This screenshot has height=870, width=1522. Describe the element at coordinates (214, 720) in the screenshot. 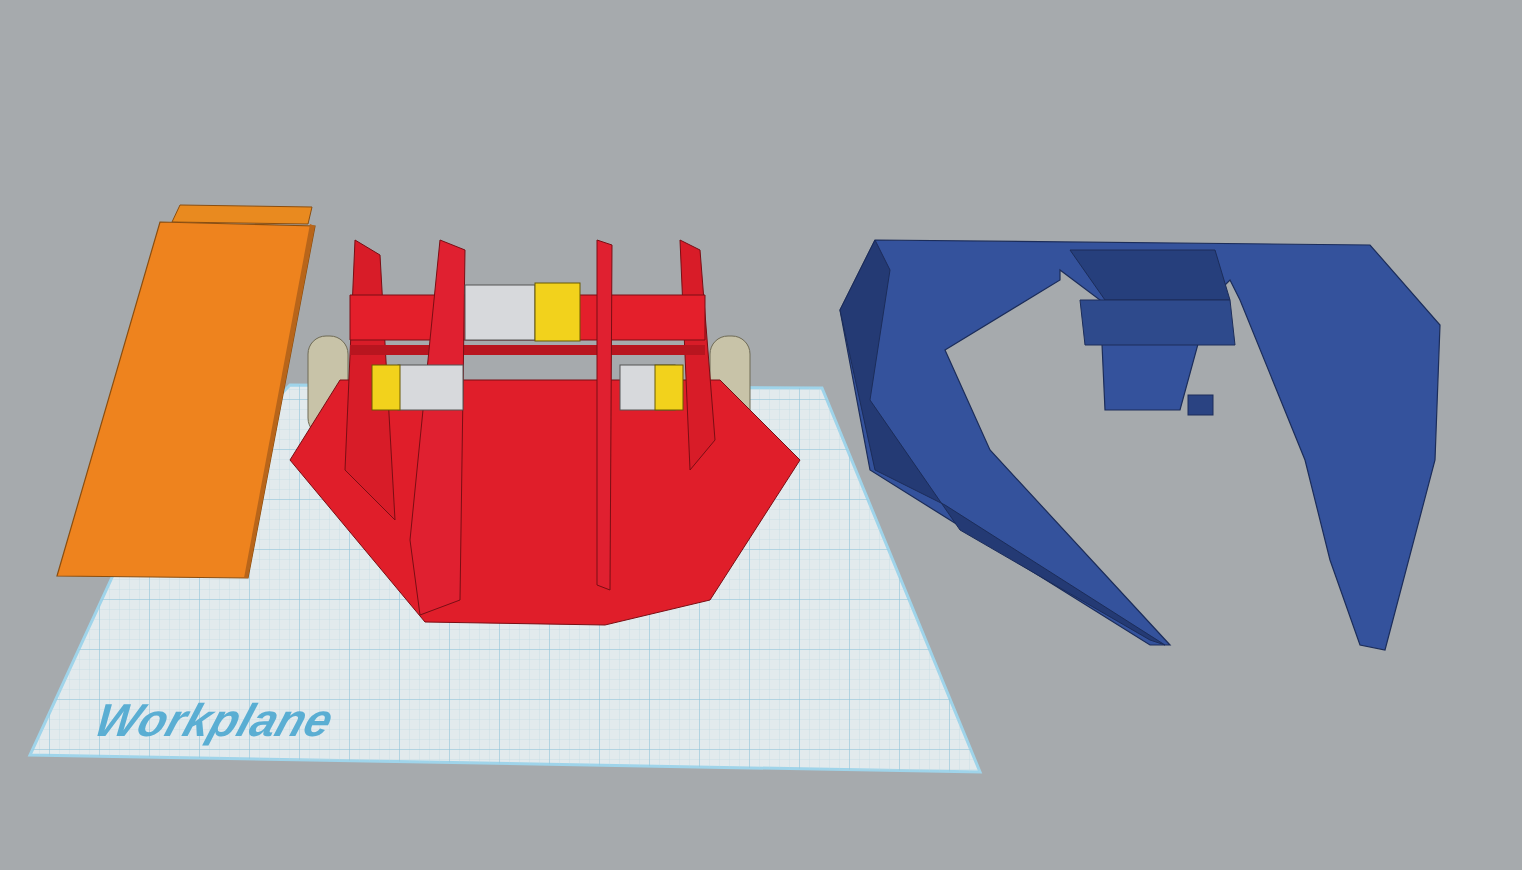

I see `workplane-label: Workplane` at that location.